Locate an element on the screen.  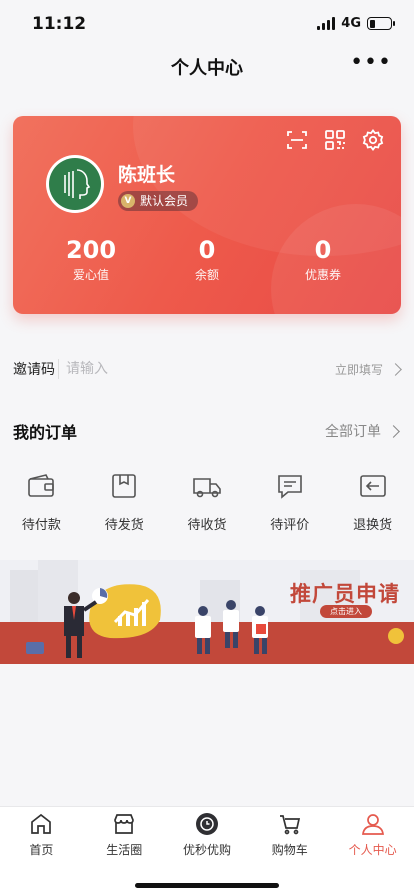
qrcode-icon is located at coordinates (335, 140).